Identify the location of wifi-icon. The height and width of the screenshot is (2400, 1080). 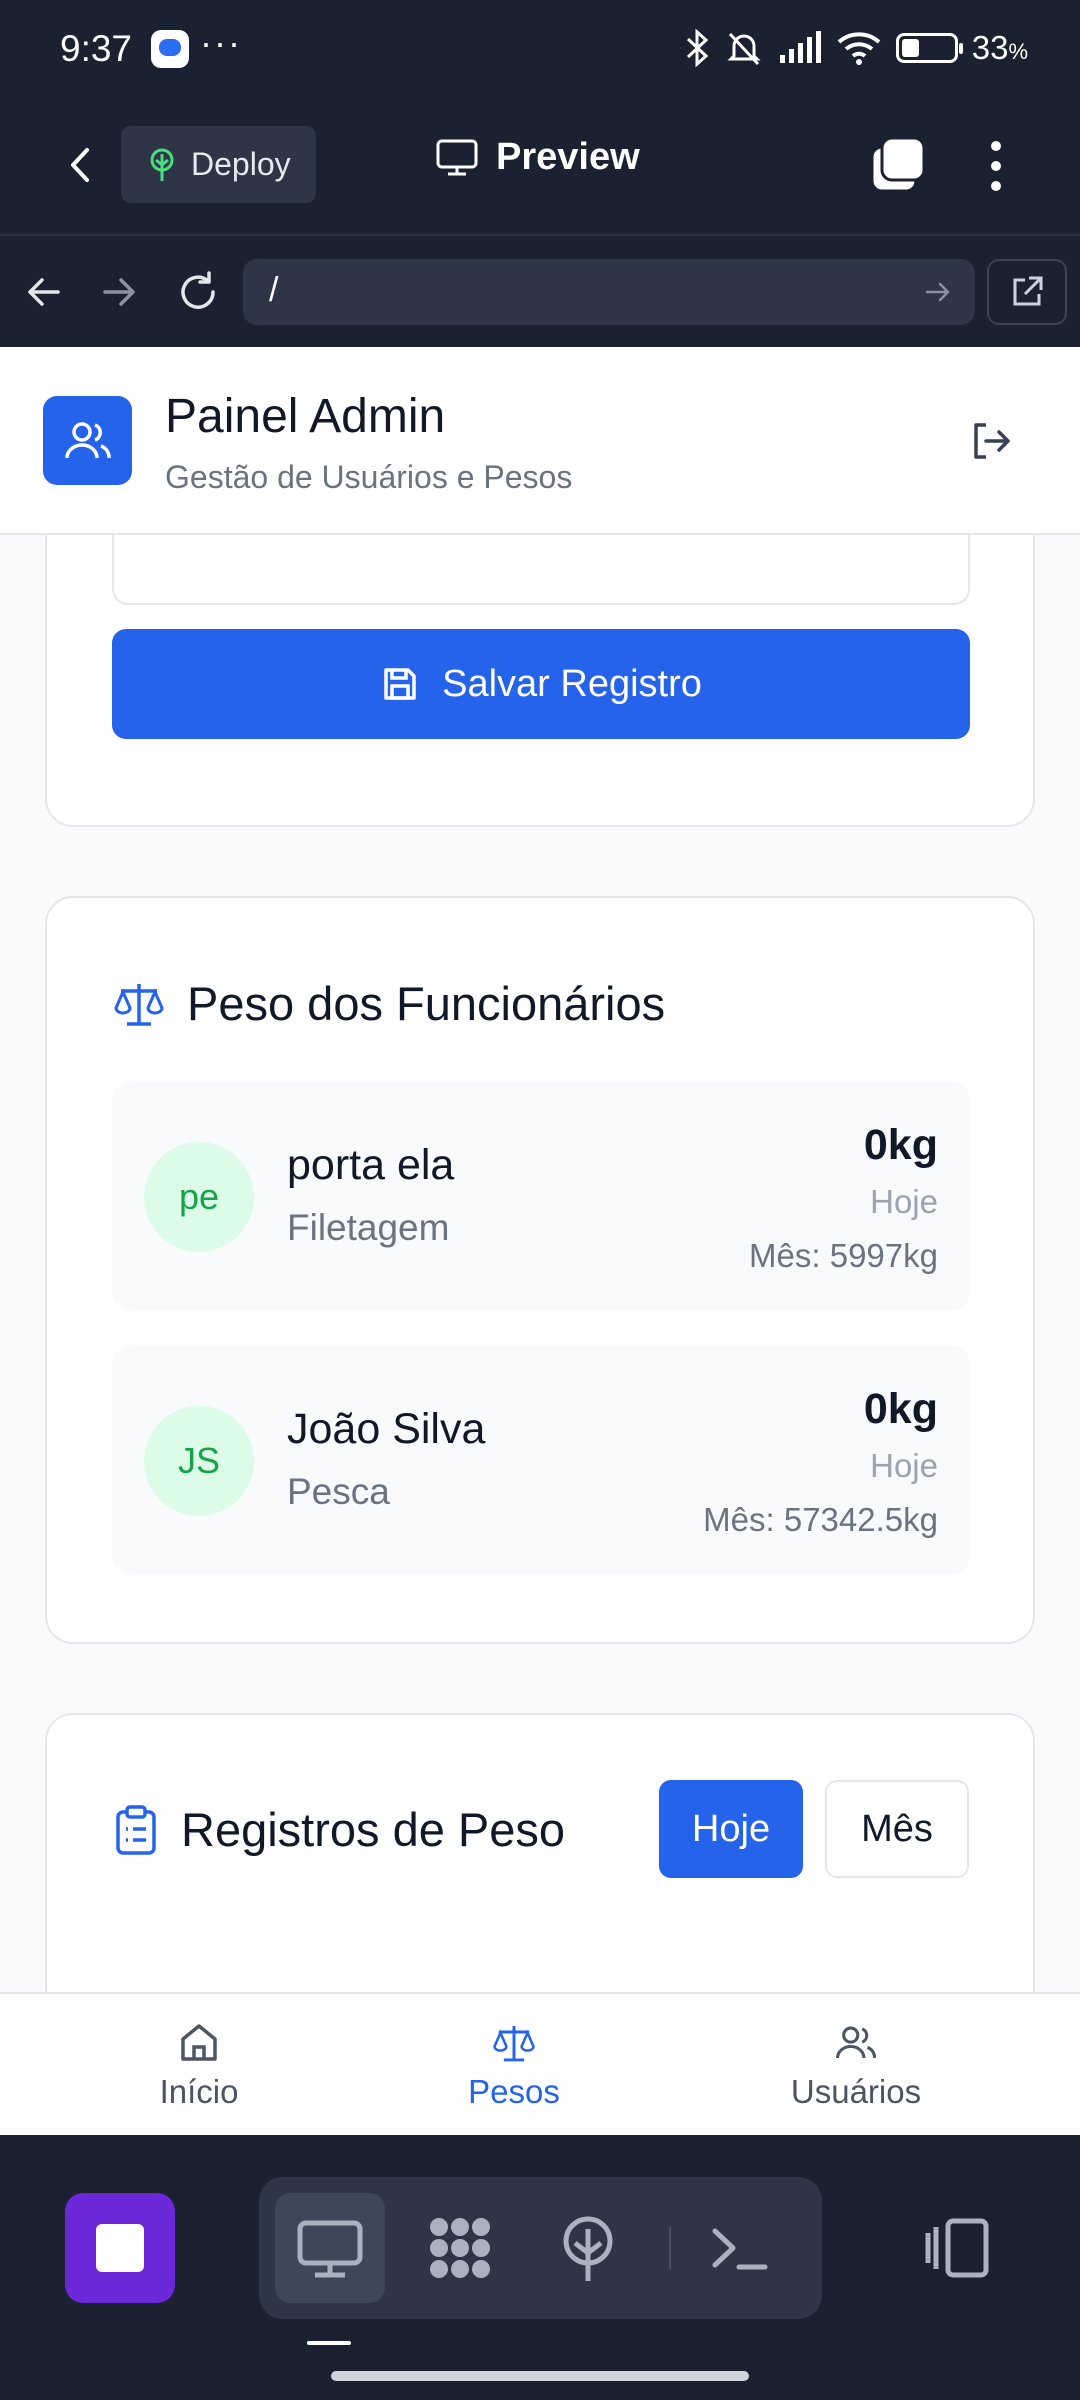
(859, 48).